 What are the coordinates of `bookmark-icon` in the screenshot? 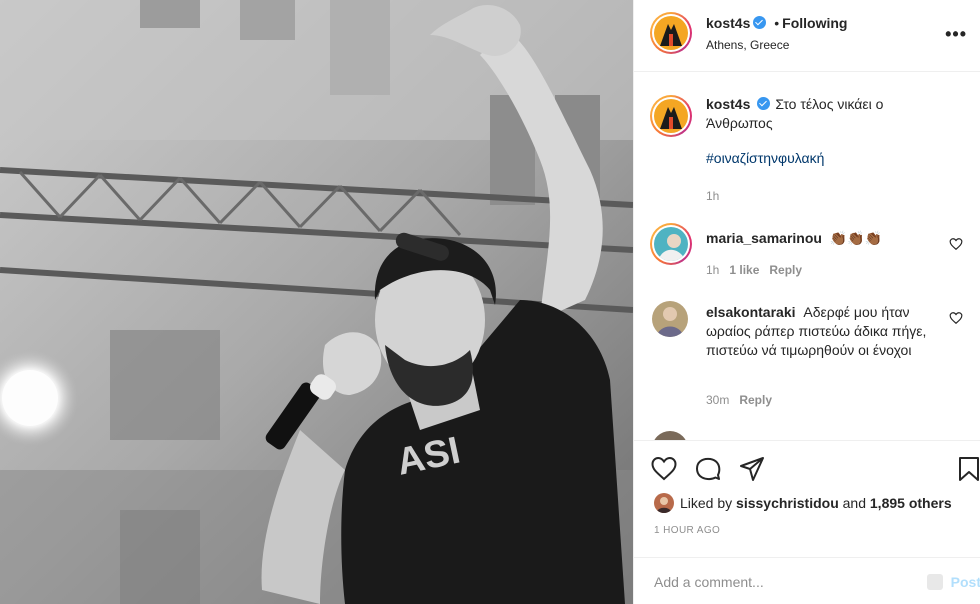 It's located at (967, 469).